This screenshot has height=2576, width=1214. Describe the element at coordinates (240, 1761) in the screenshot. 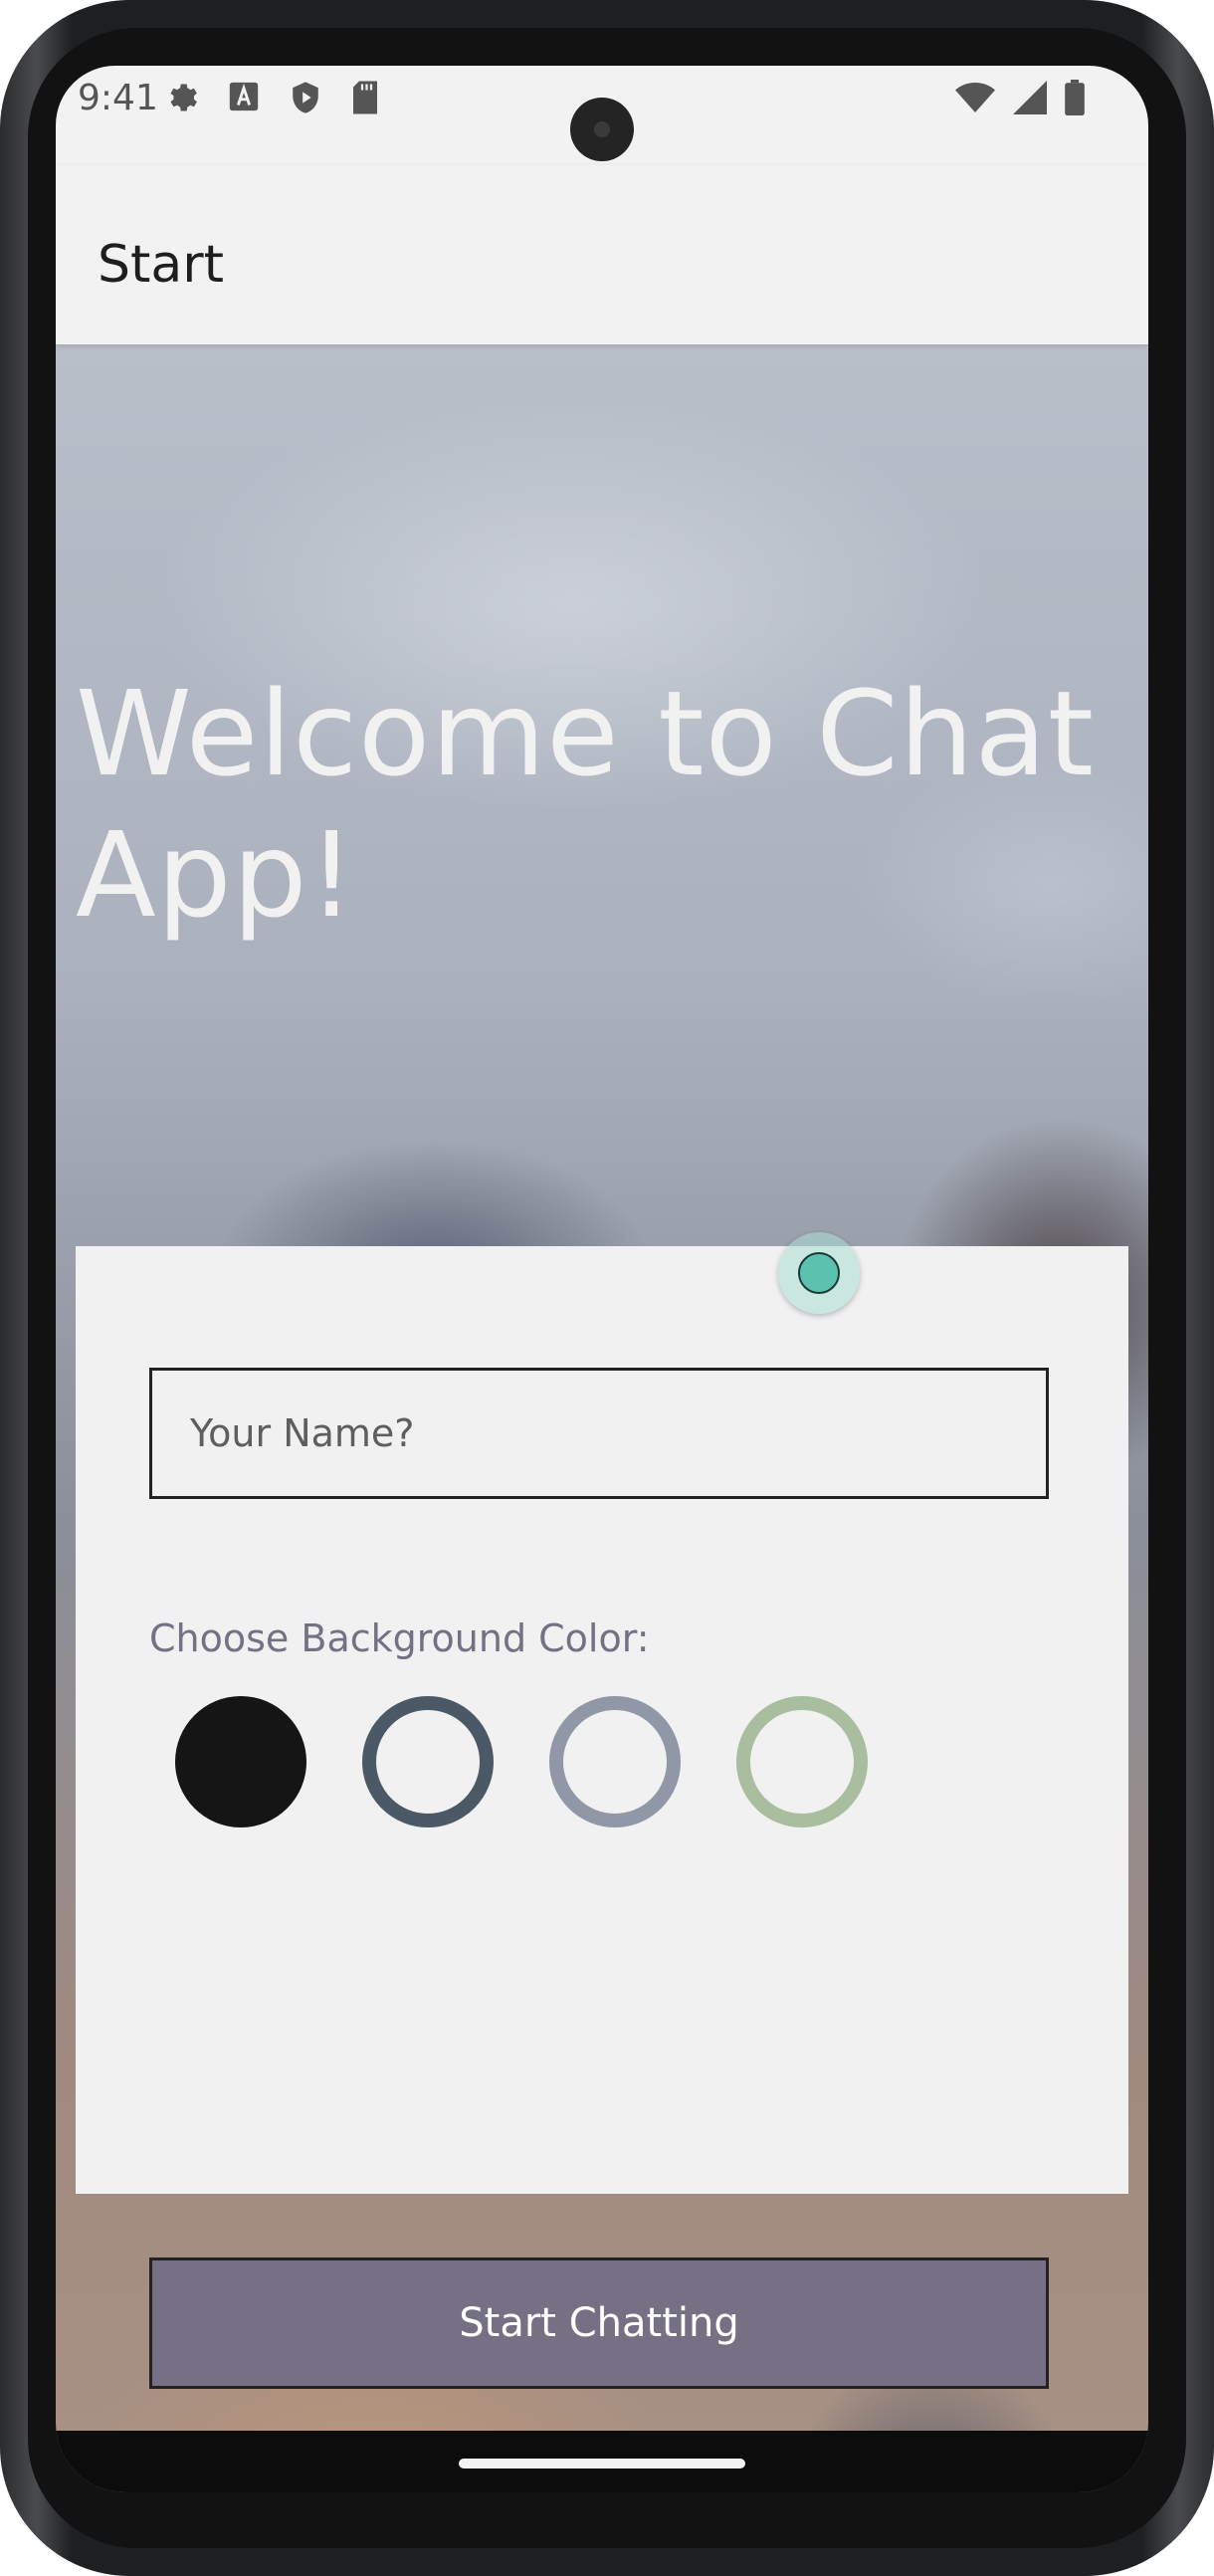

I see `color-swatch-black` at that location.